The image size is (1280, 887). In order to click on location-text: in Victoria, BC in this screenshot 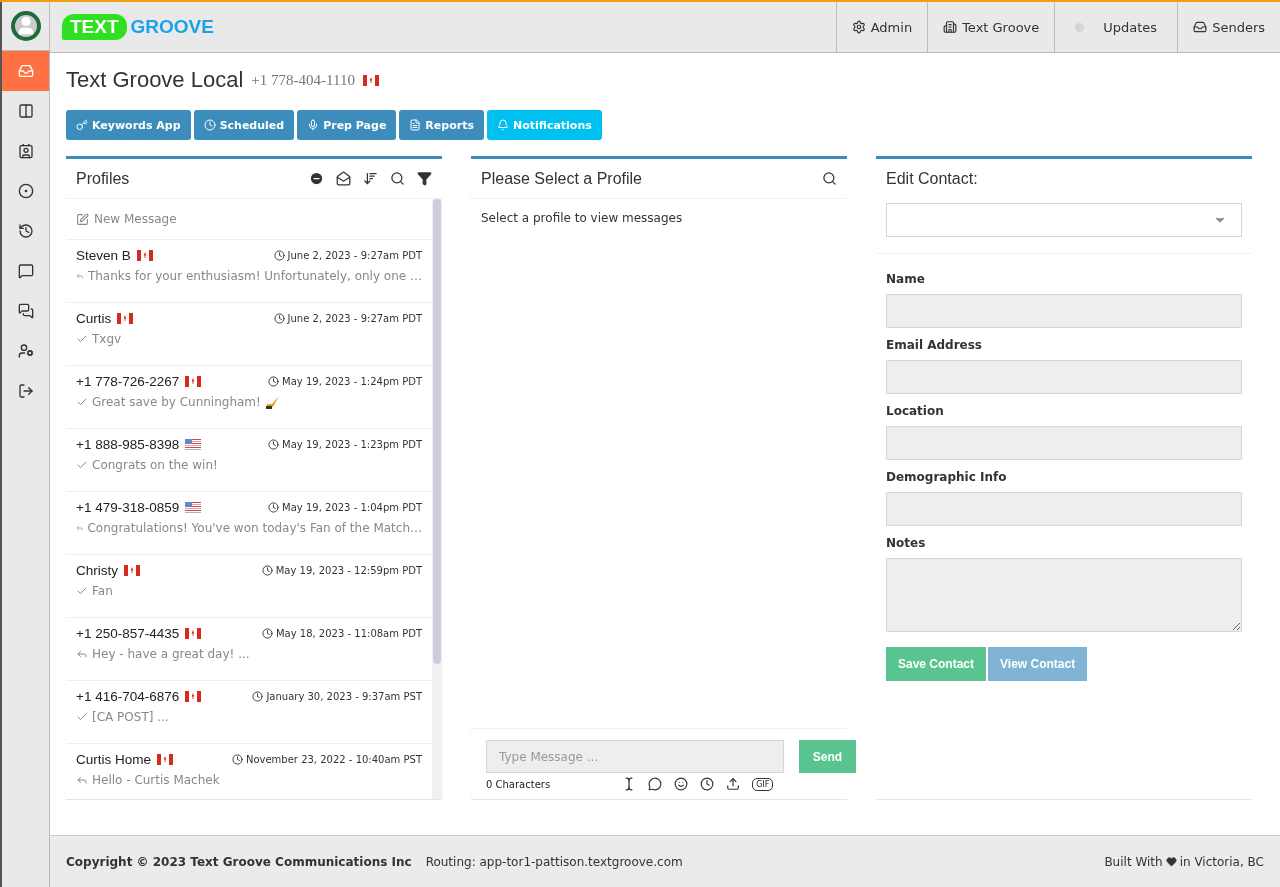, I will do `click(1221, 861)`.